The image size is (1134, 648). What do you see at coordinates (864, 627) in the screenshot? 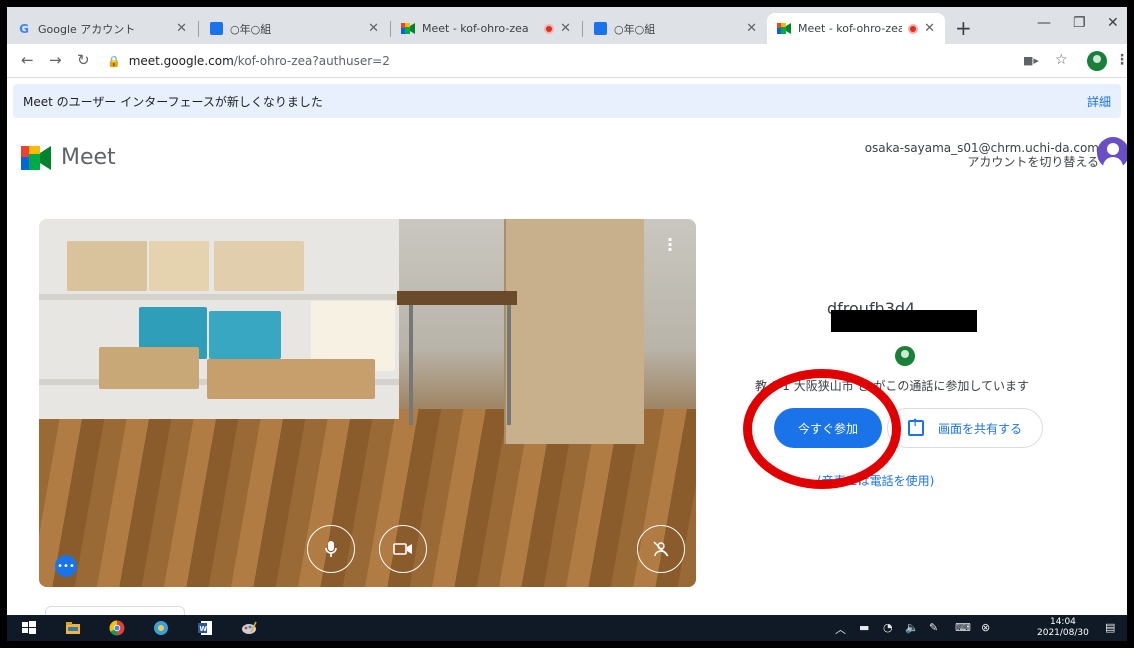
I see `network-icon: ▬` at bounding box center [864, 627].